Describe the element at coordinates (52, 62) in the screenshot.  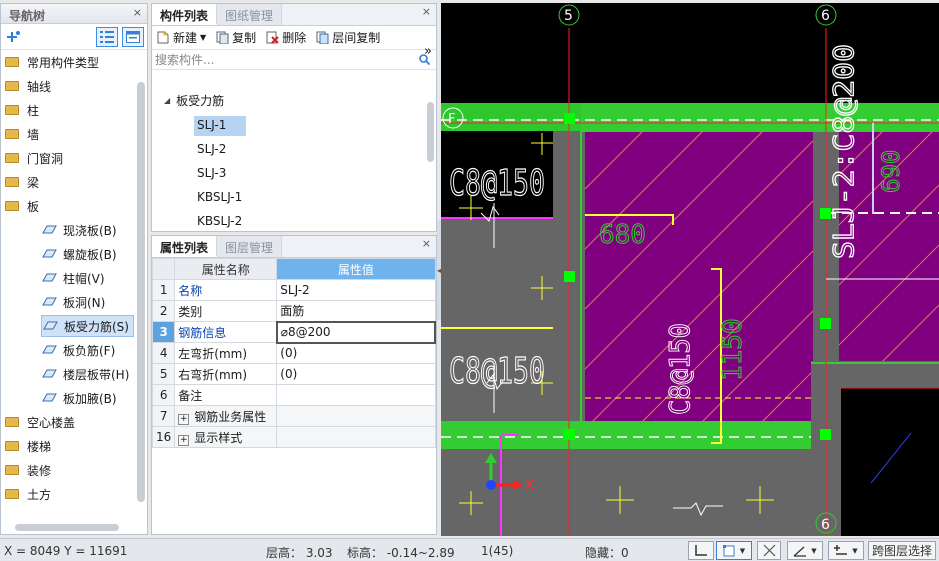
I see `nav-item: 常用构件类型` at that location.